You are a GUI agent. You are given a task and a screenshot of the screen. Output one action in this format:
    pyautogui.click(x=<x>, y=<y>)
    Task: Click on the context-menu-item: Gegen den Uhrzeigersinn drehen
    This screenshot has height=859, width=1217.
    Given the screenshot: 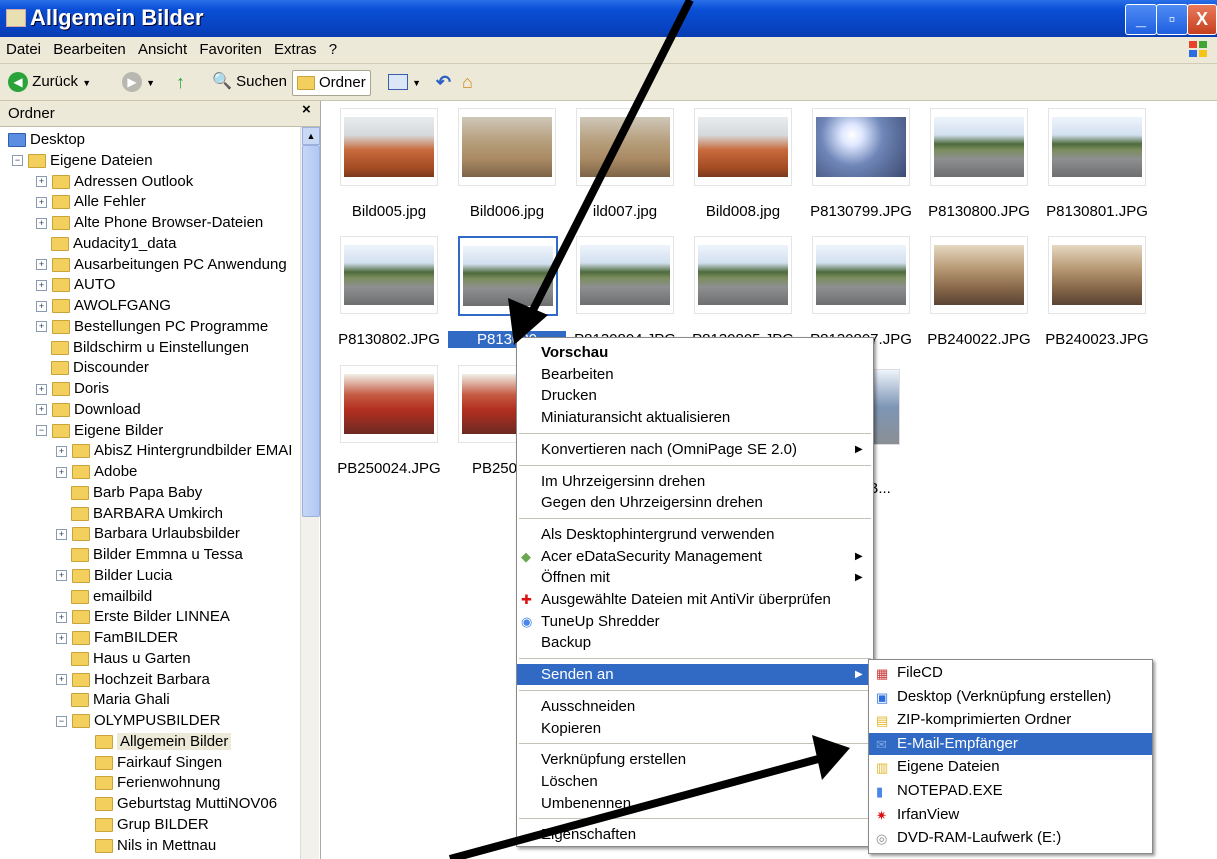 What is the action you would take?
    pyautogui.click(x=695, y=502)
    